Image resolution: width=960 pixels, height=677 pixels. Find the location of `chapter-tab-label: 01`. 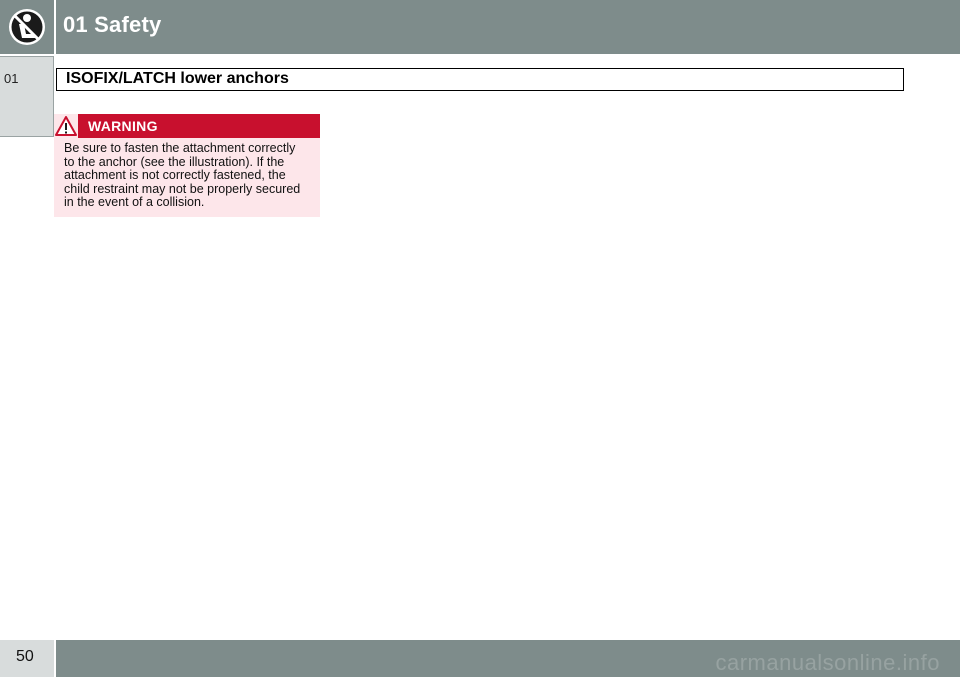

chapter-tab-label: 01 is located at coordinates (11, 78).